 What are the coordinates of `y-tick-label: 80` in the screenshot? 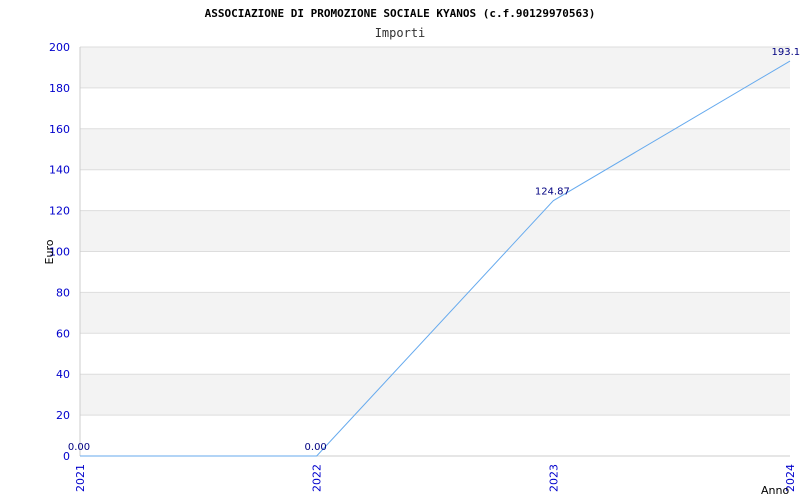 It's located at (63, 292).